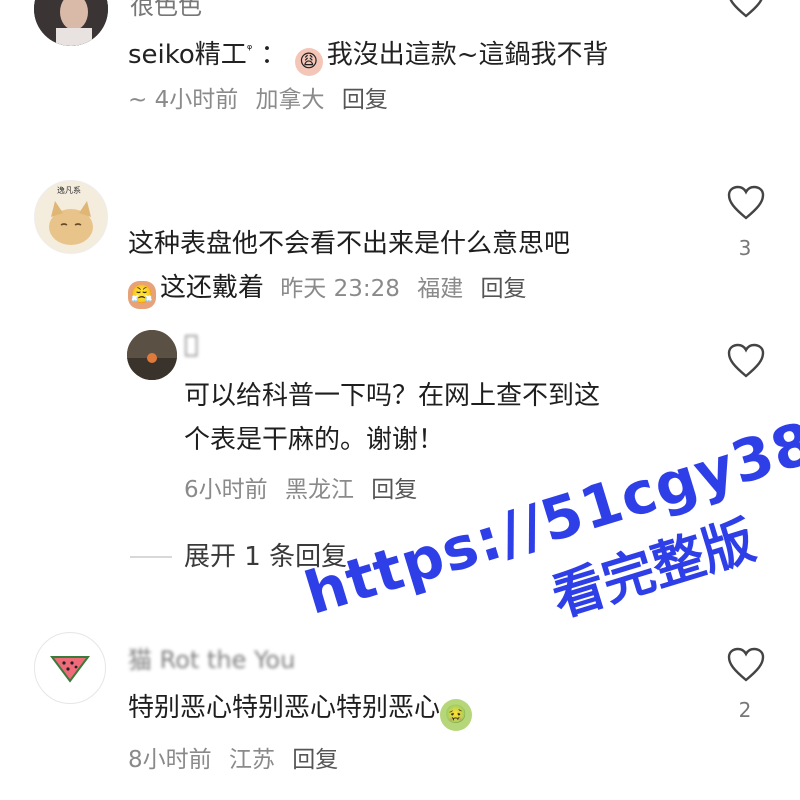 The height and width of the screenshot is (800, 800). Describe the element at coordinates (151, 557) in the screenshot. I see `expand-divider` at that location.